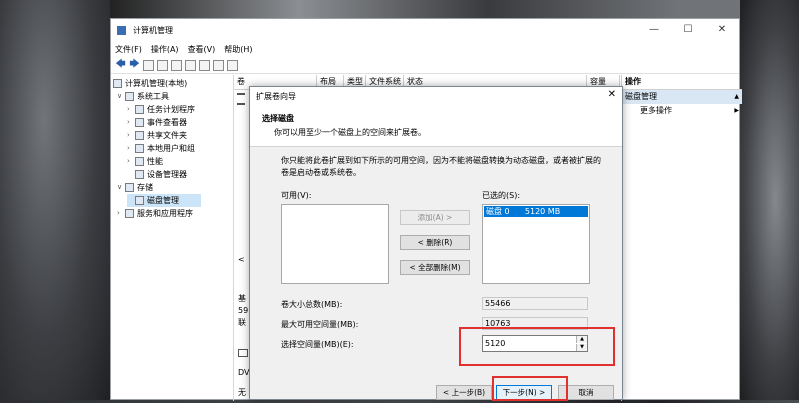 The width and height of the screenshot is (799, 403). I want to click on storage-icon, so click(129, 187).